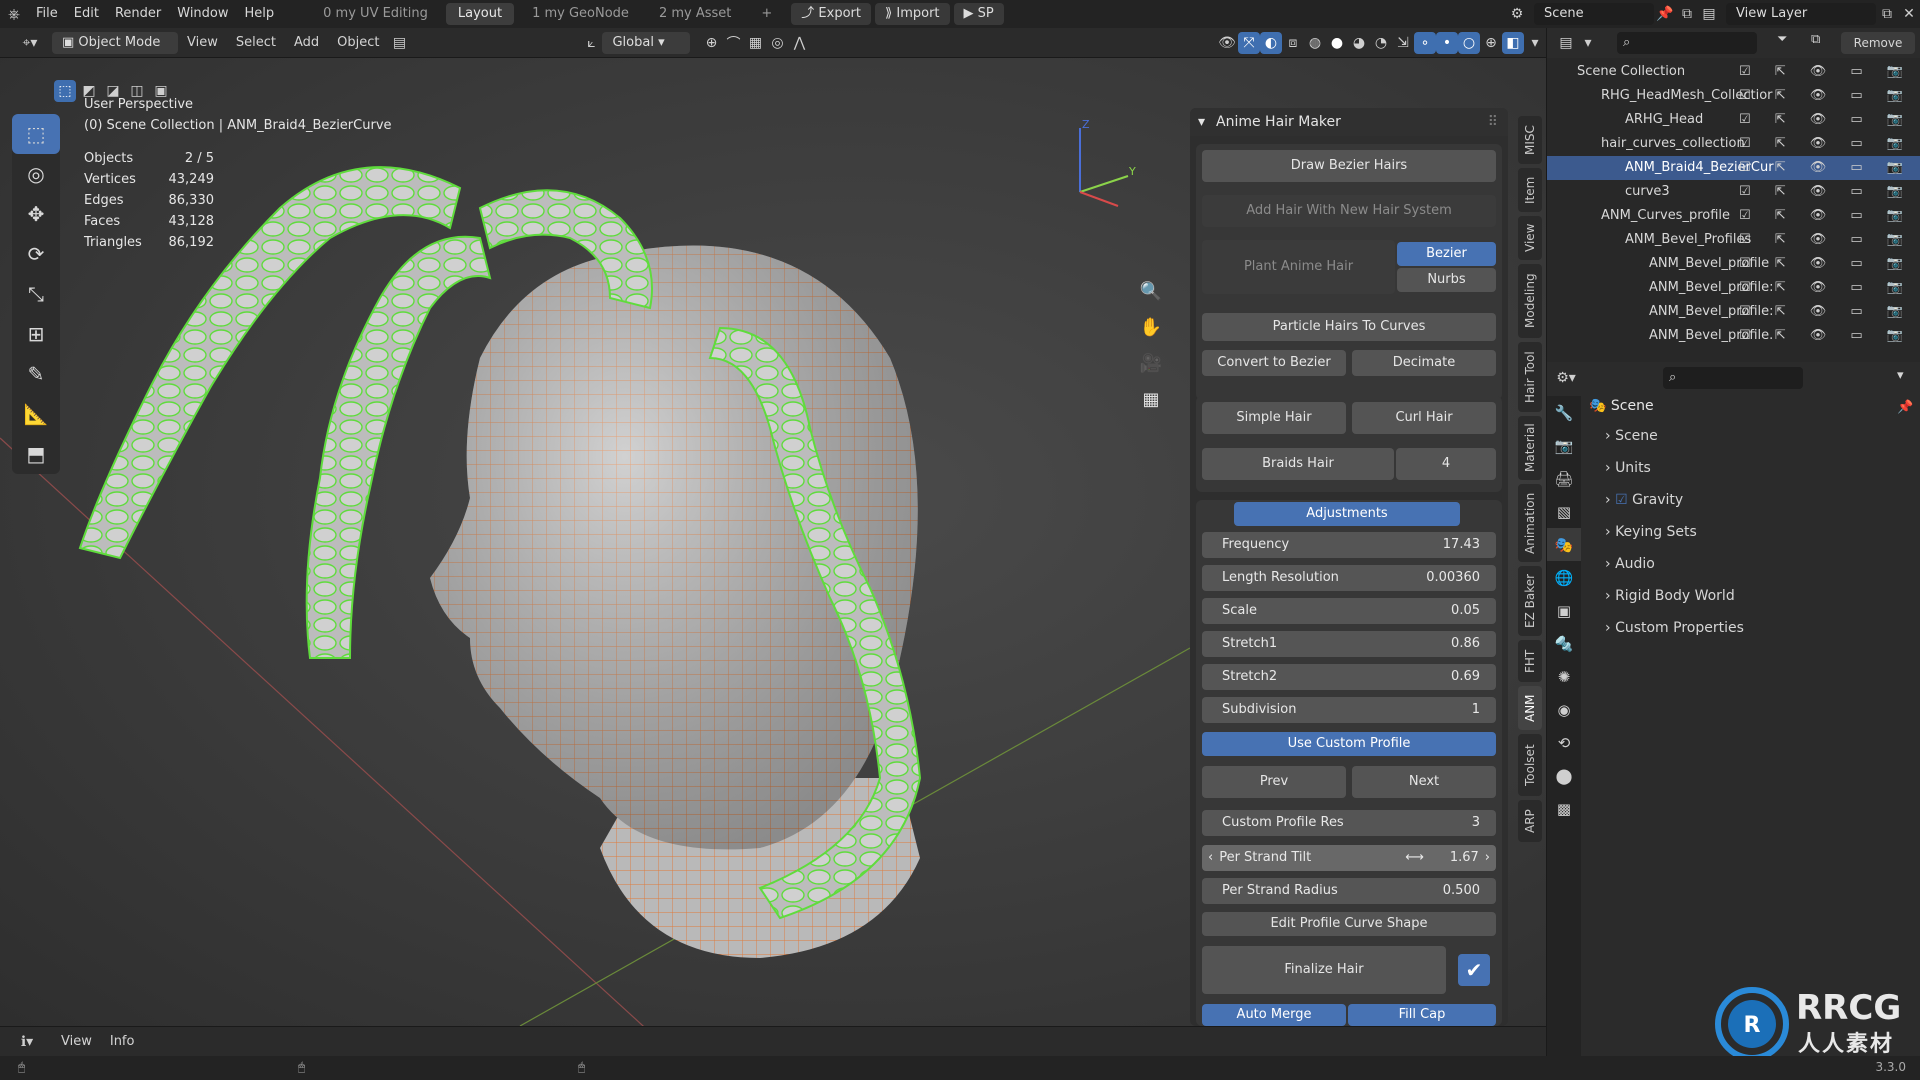  What do you see at coordinates (1733, 96) in the screenshot?
I see `outliner-row: RHG_HeadMesh_Collectior ☑ ⇱ 👁 ▭ 📷` at bounding box center [1733, 96].